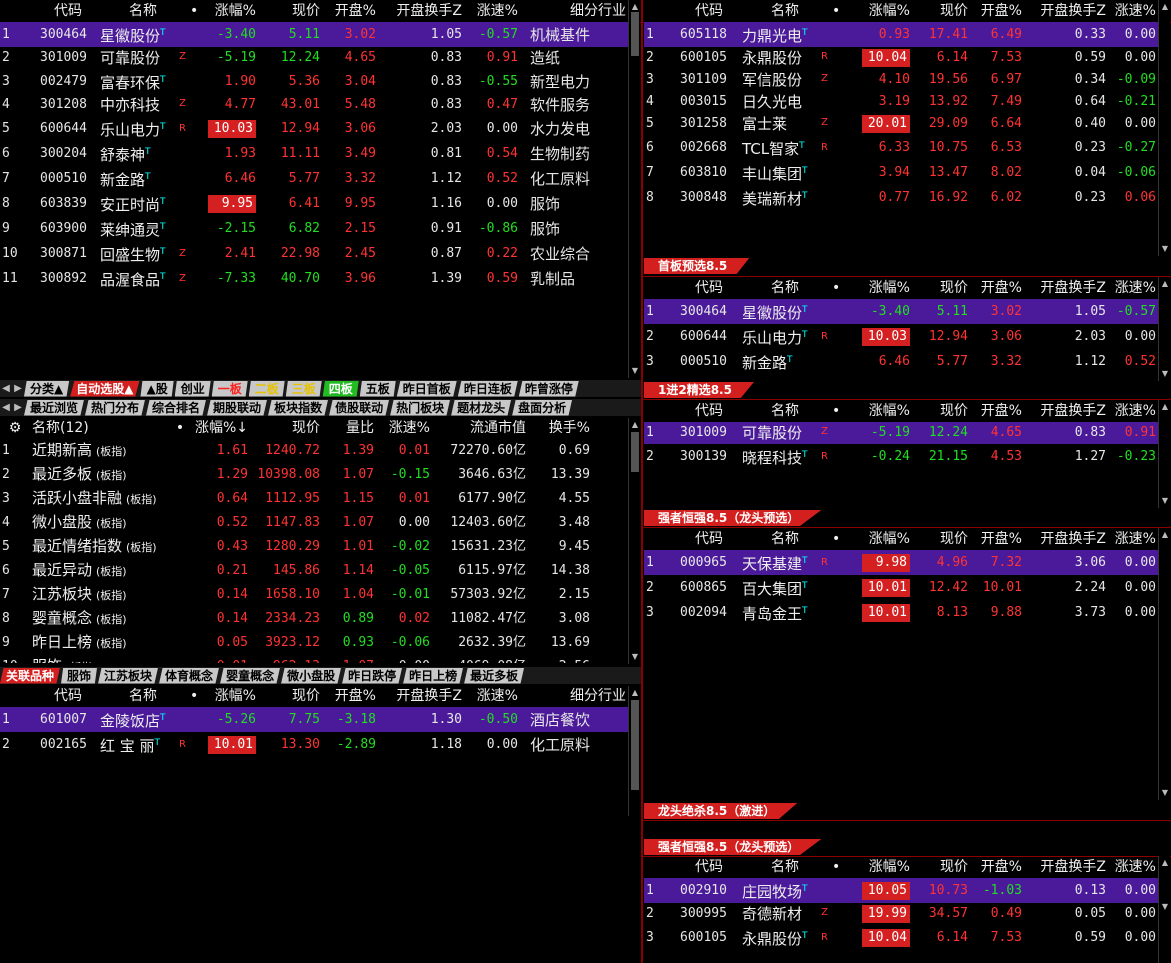 This screenshot has width=1171, height=963. I want to click on stock-name: 天保基建T R, so click(785, 562).